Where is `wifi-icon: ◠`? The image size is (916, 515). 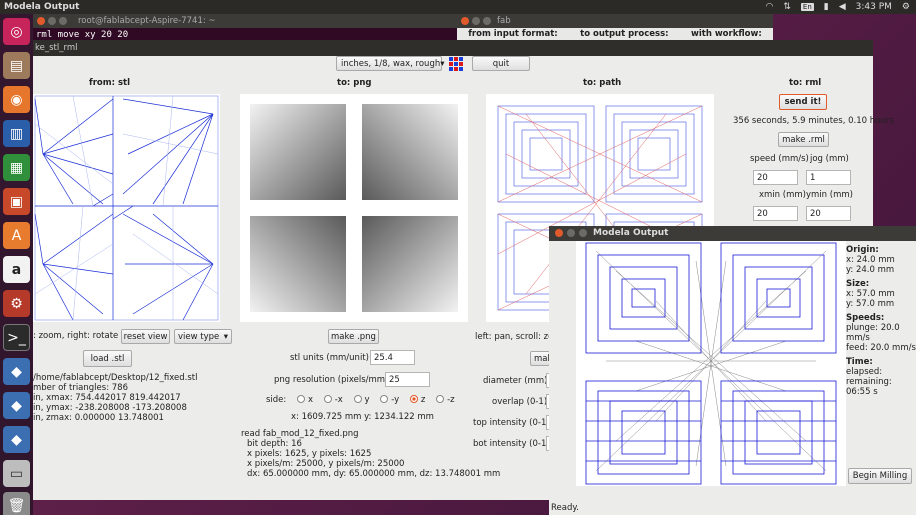 wifi-icon: ◠ is located at coordinates (770, 7).